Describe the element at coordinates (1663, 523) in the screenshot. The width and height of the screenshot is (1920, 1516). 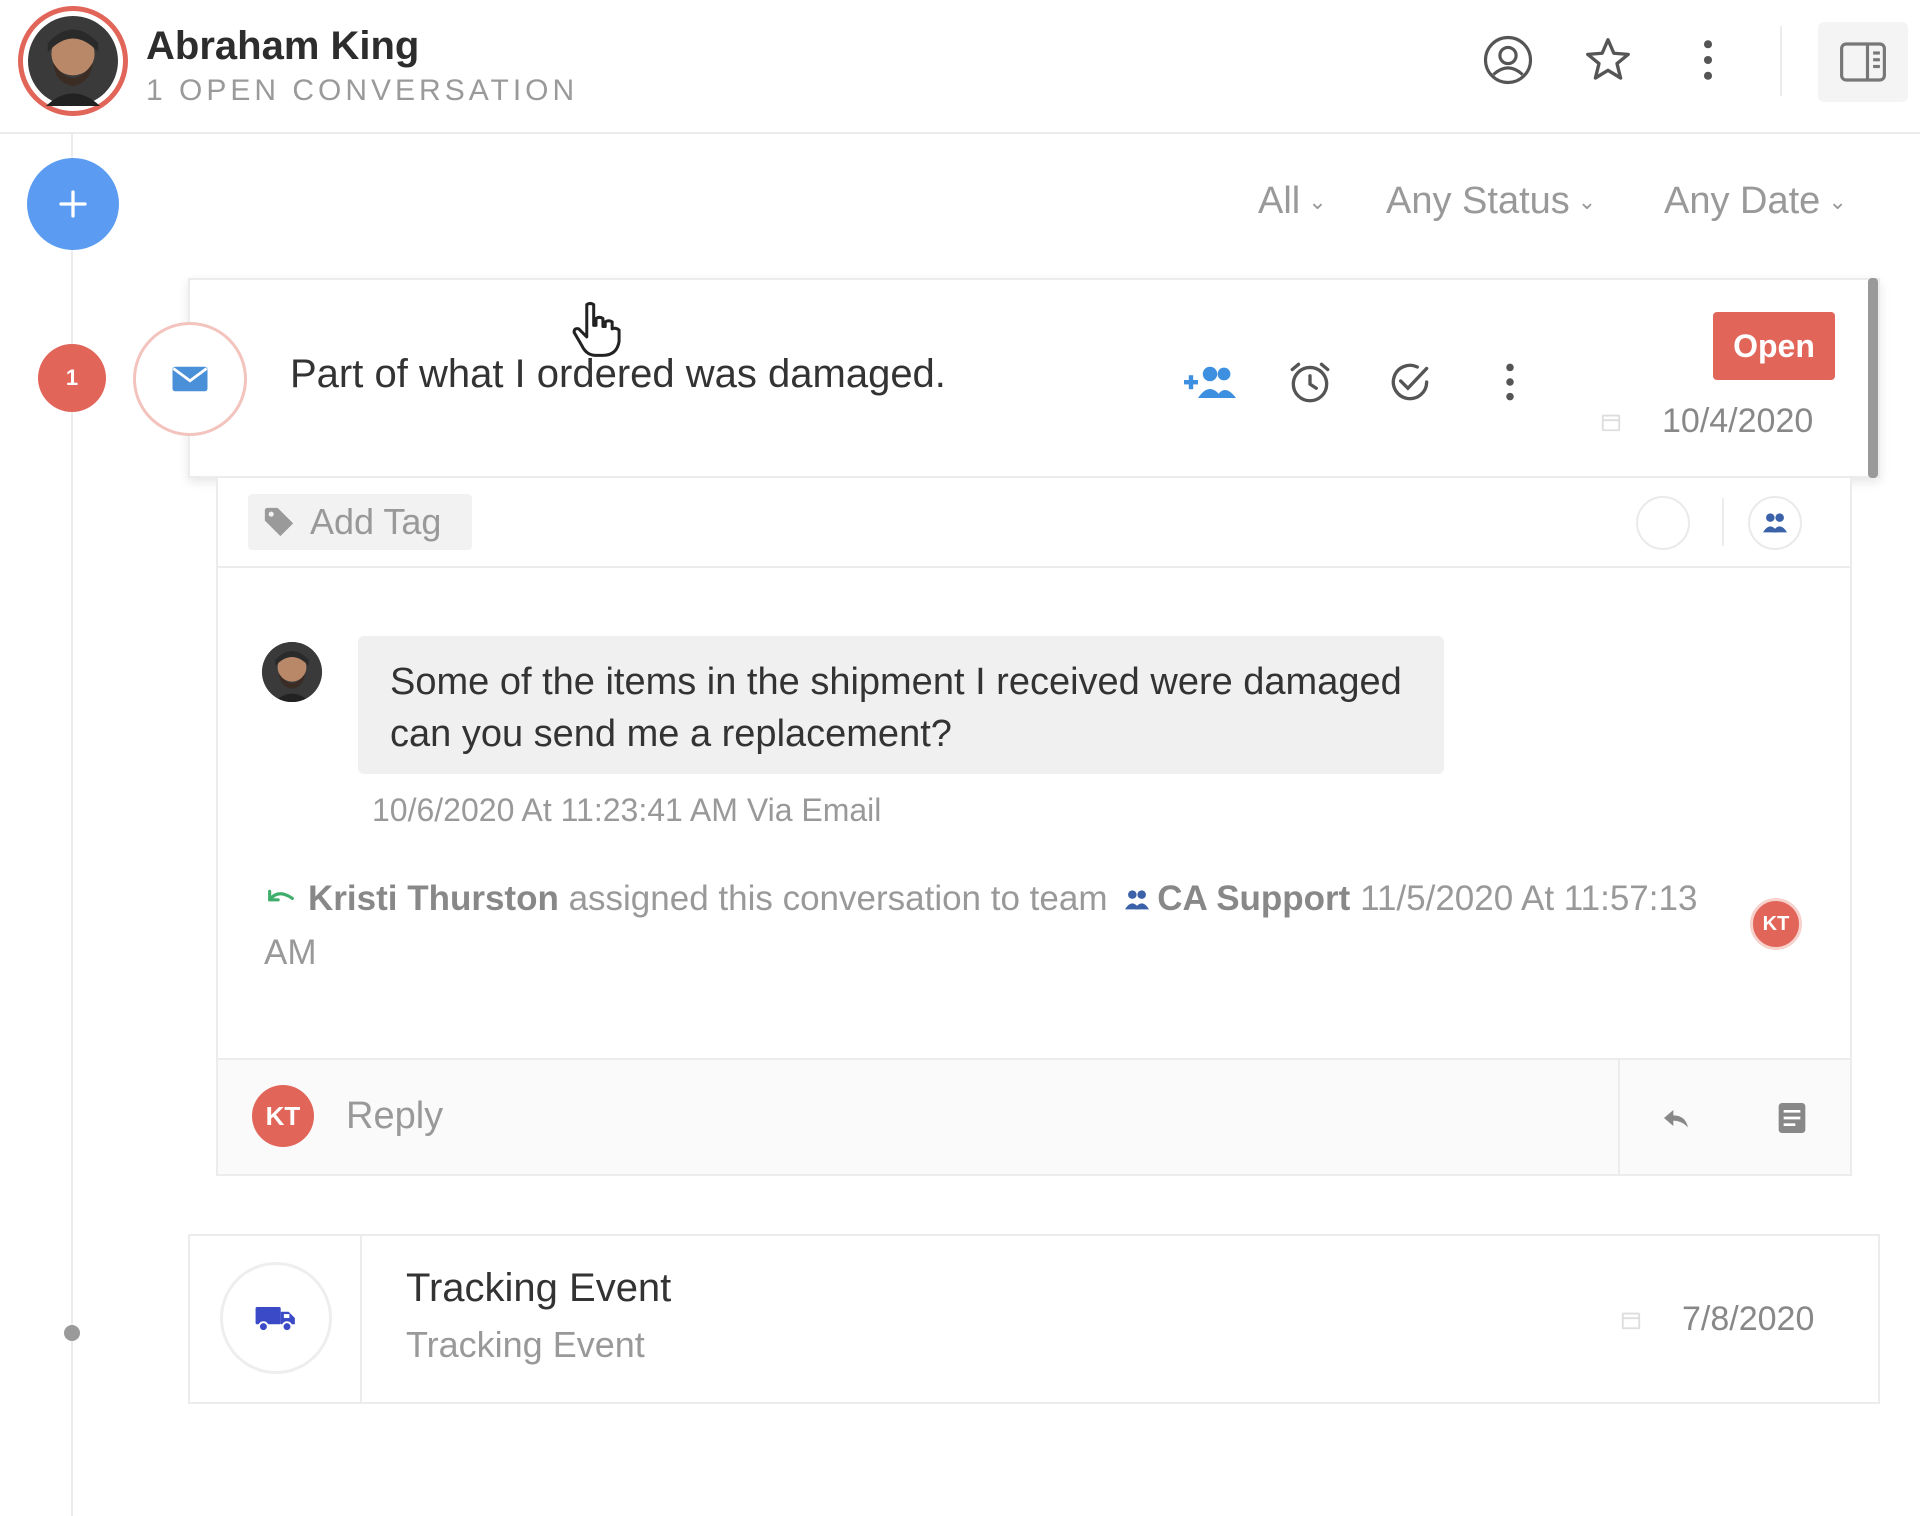
I see `assignee-selector` at that location.